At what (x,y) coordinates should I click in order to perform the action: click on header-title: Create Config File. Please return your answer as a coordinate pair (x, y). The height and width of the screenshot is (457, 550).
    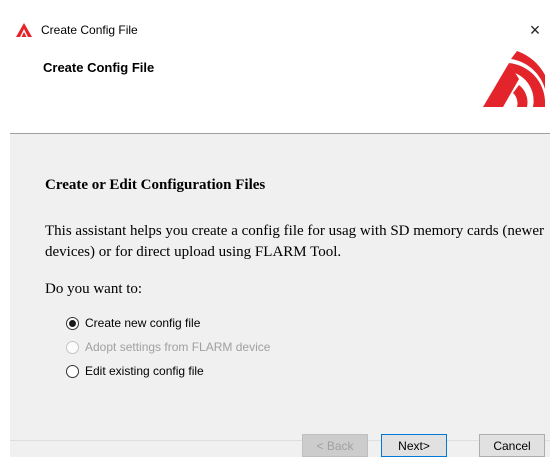
    Looking at the image, I should click on (99, 67).